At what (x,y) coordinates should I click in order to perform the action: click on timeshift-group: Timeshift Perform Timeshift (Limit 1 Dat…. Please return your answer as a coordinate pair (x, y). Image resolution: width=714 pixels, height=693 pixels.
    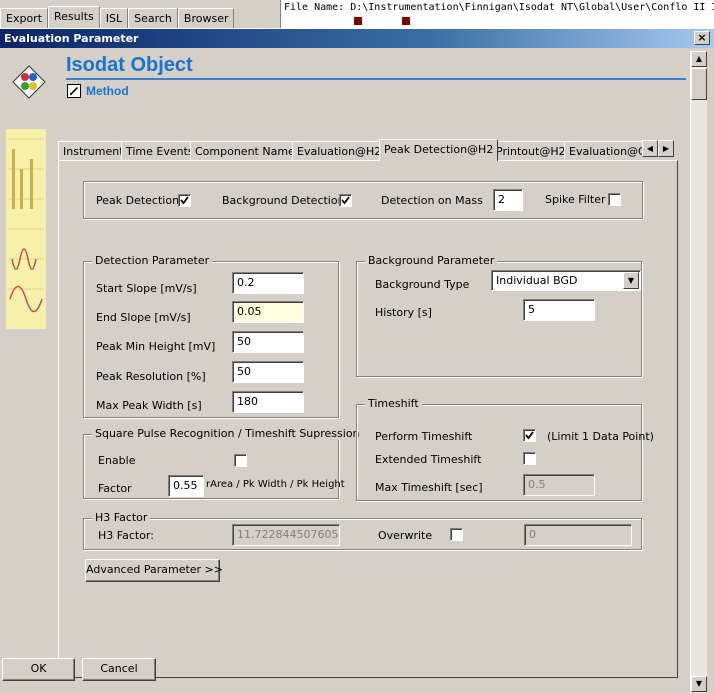
    Looking at the image, I should click on (505, 449).